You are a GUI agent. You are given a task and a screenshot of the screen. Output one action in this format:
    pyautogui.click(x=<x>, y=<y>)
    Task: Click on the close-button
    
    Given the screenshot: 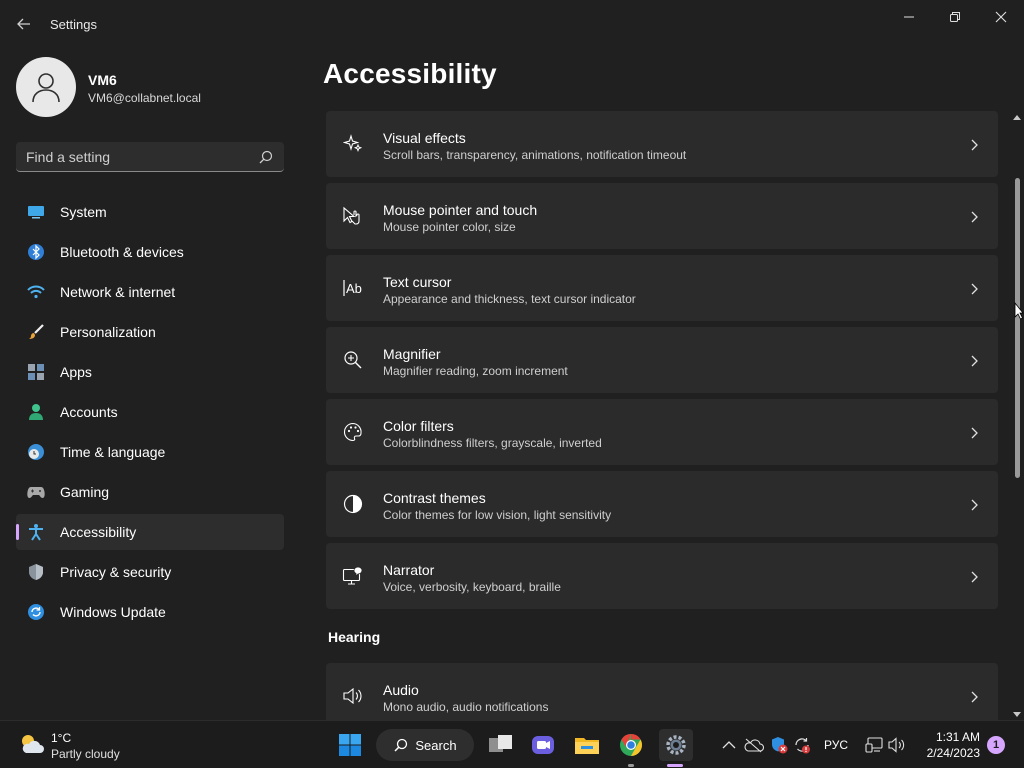 What is the action you would take?
    pyautogui.click(x=1001, y=17)
    